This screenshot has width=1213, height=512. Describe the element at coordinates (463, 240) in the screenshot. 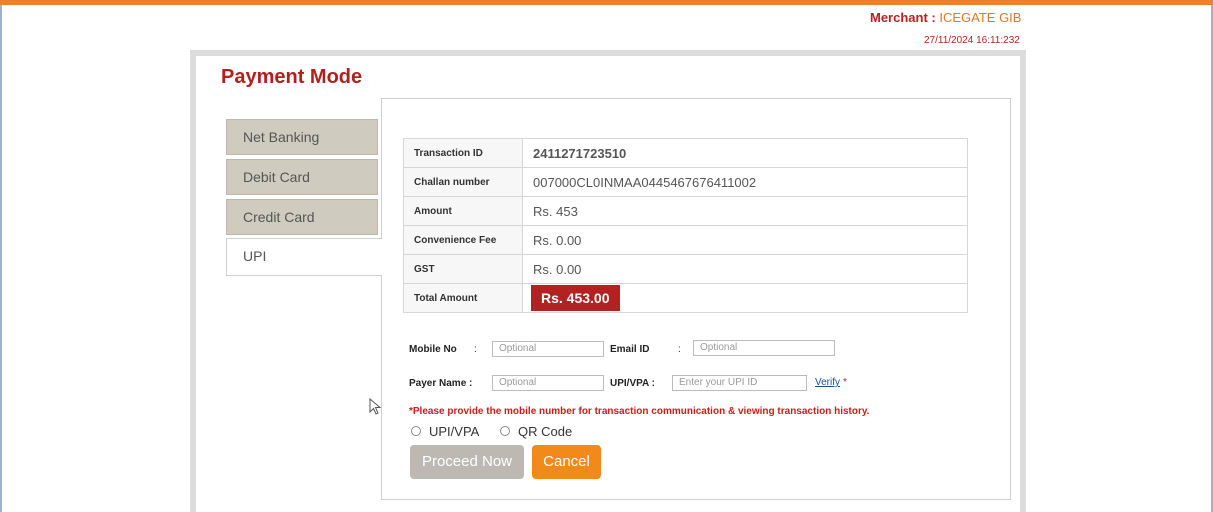

I see `detail-label: Convenience Fee` at that location.